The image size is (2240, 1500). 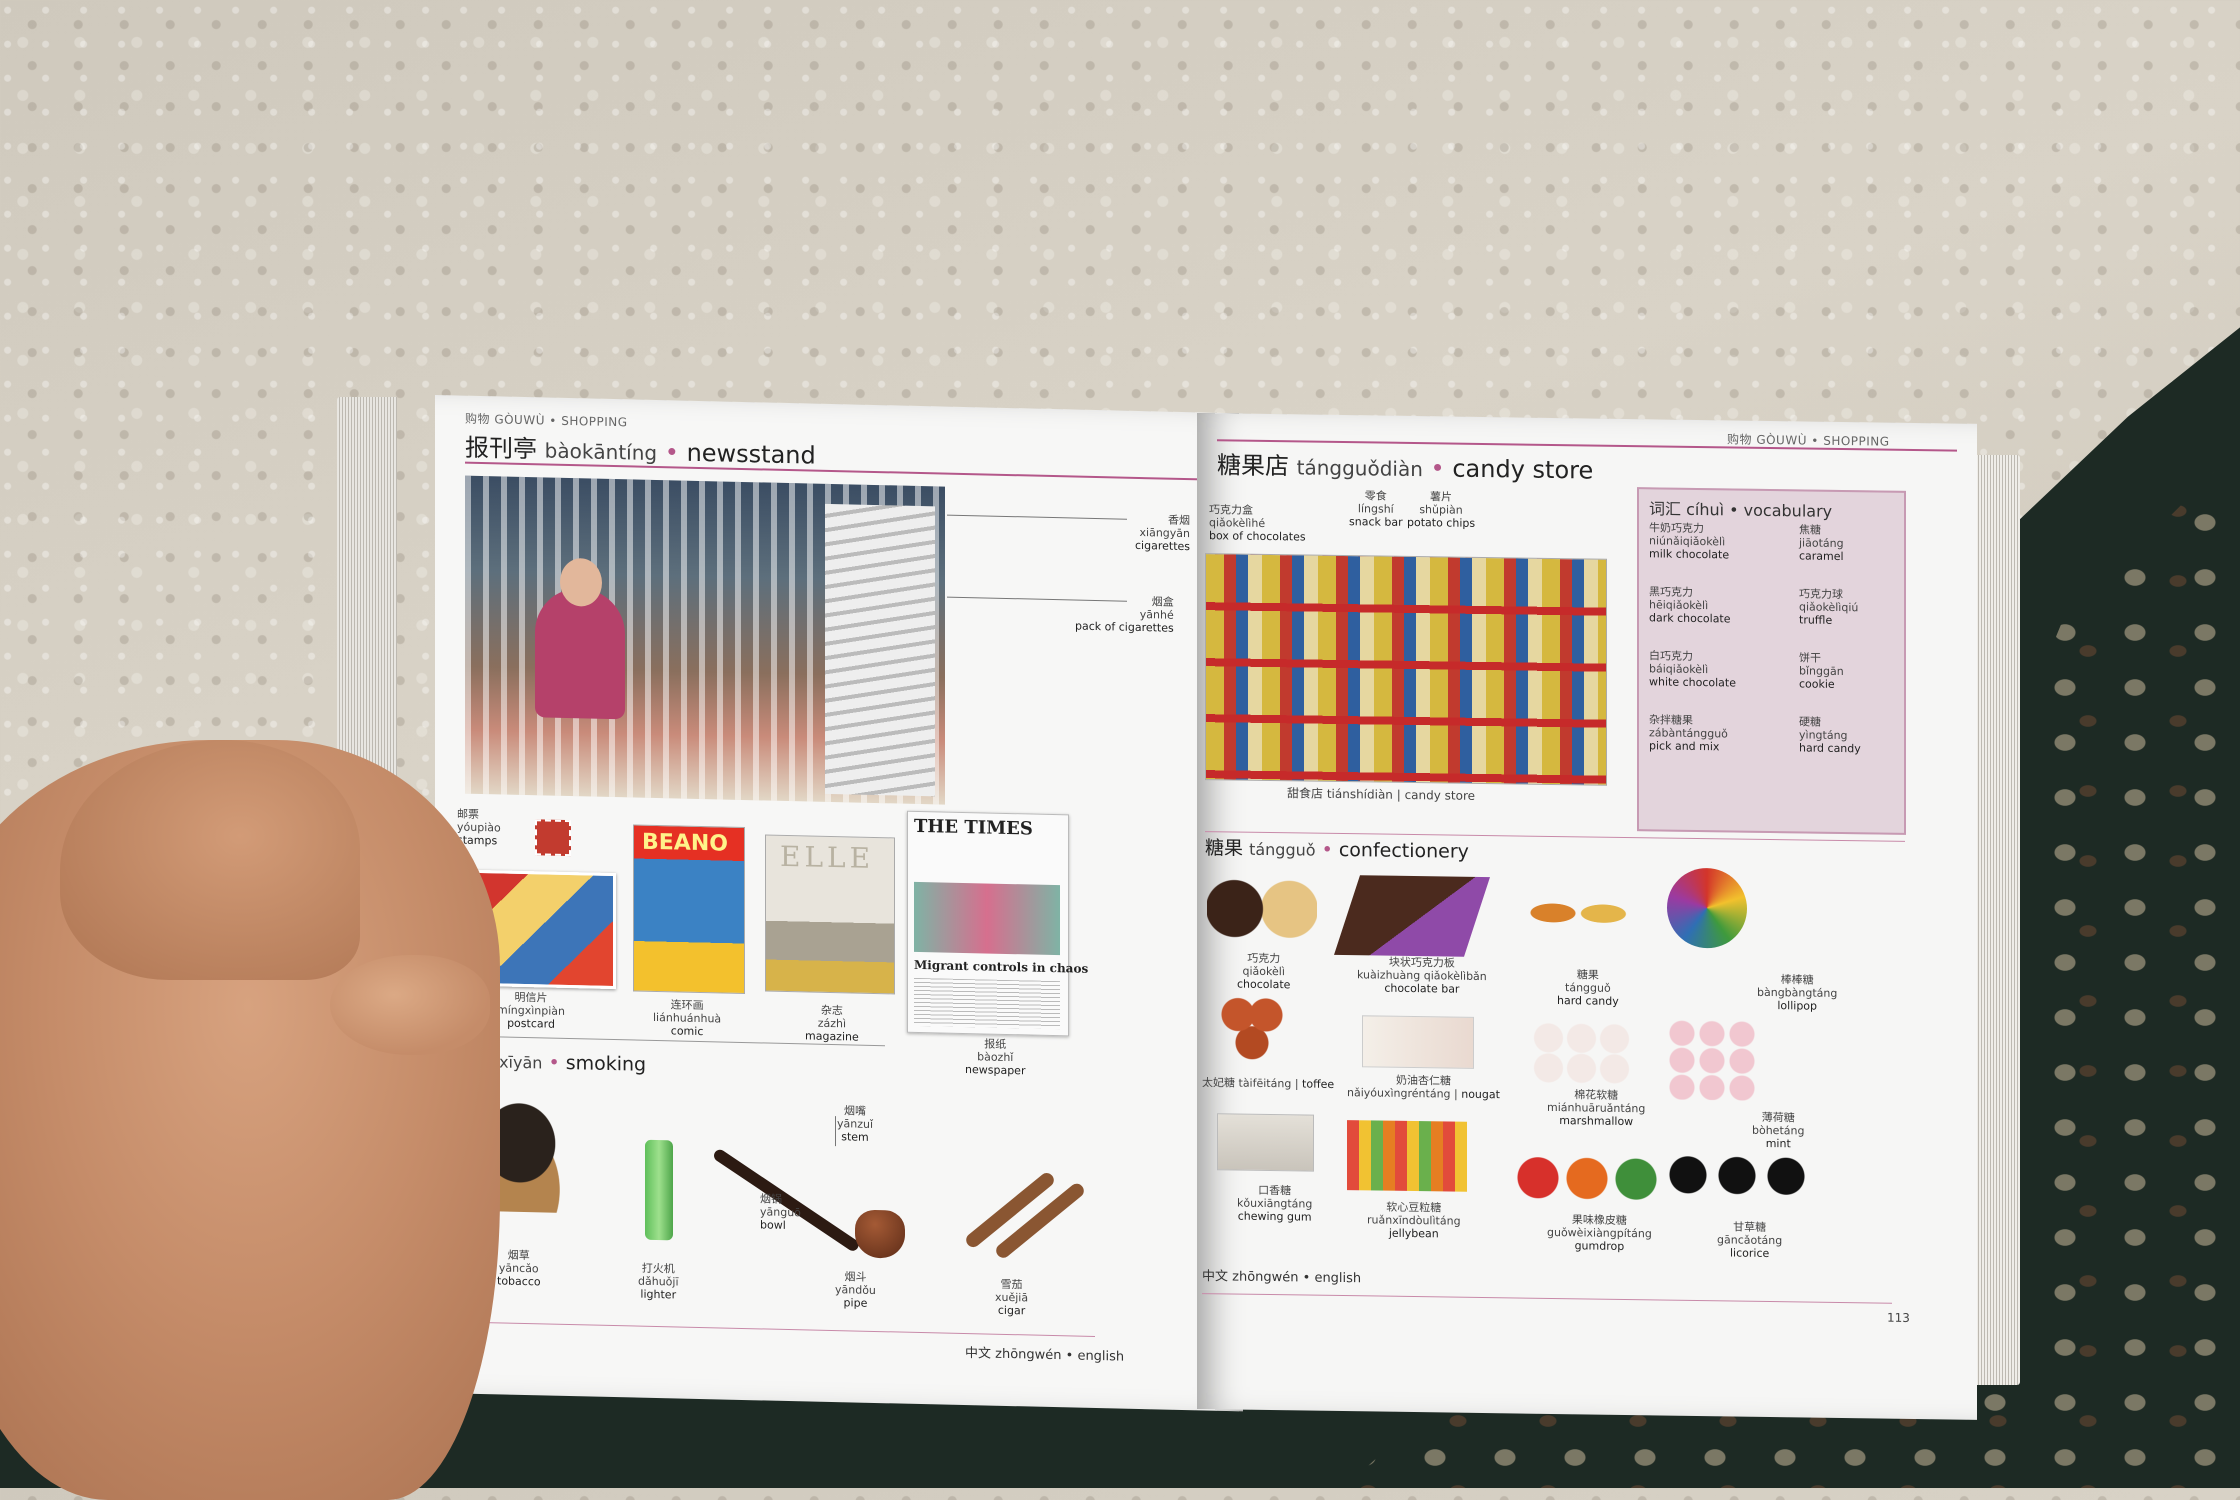 What do you see at coordinates (553, 838) in the screenshot?
I see `stamp-image` at bounding box center [553, 838].